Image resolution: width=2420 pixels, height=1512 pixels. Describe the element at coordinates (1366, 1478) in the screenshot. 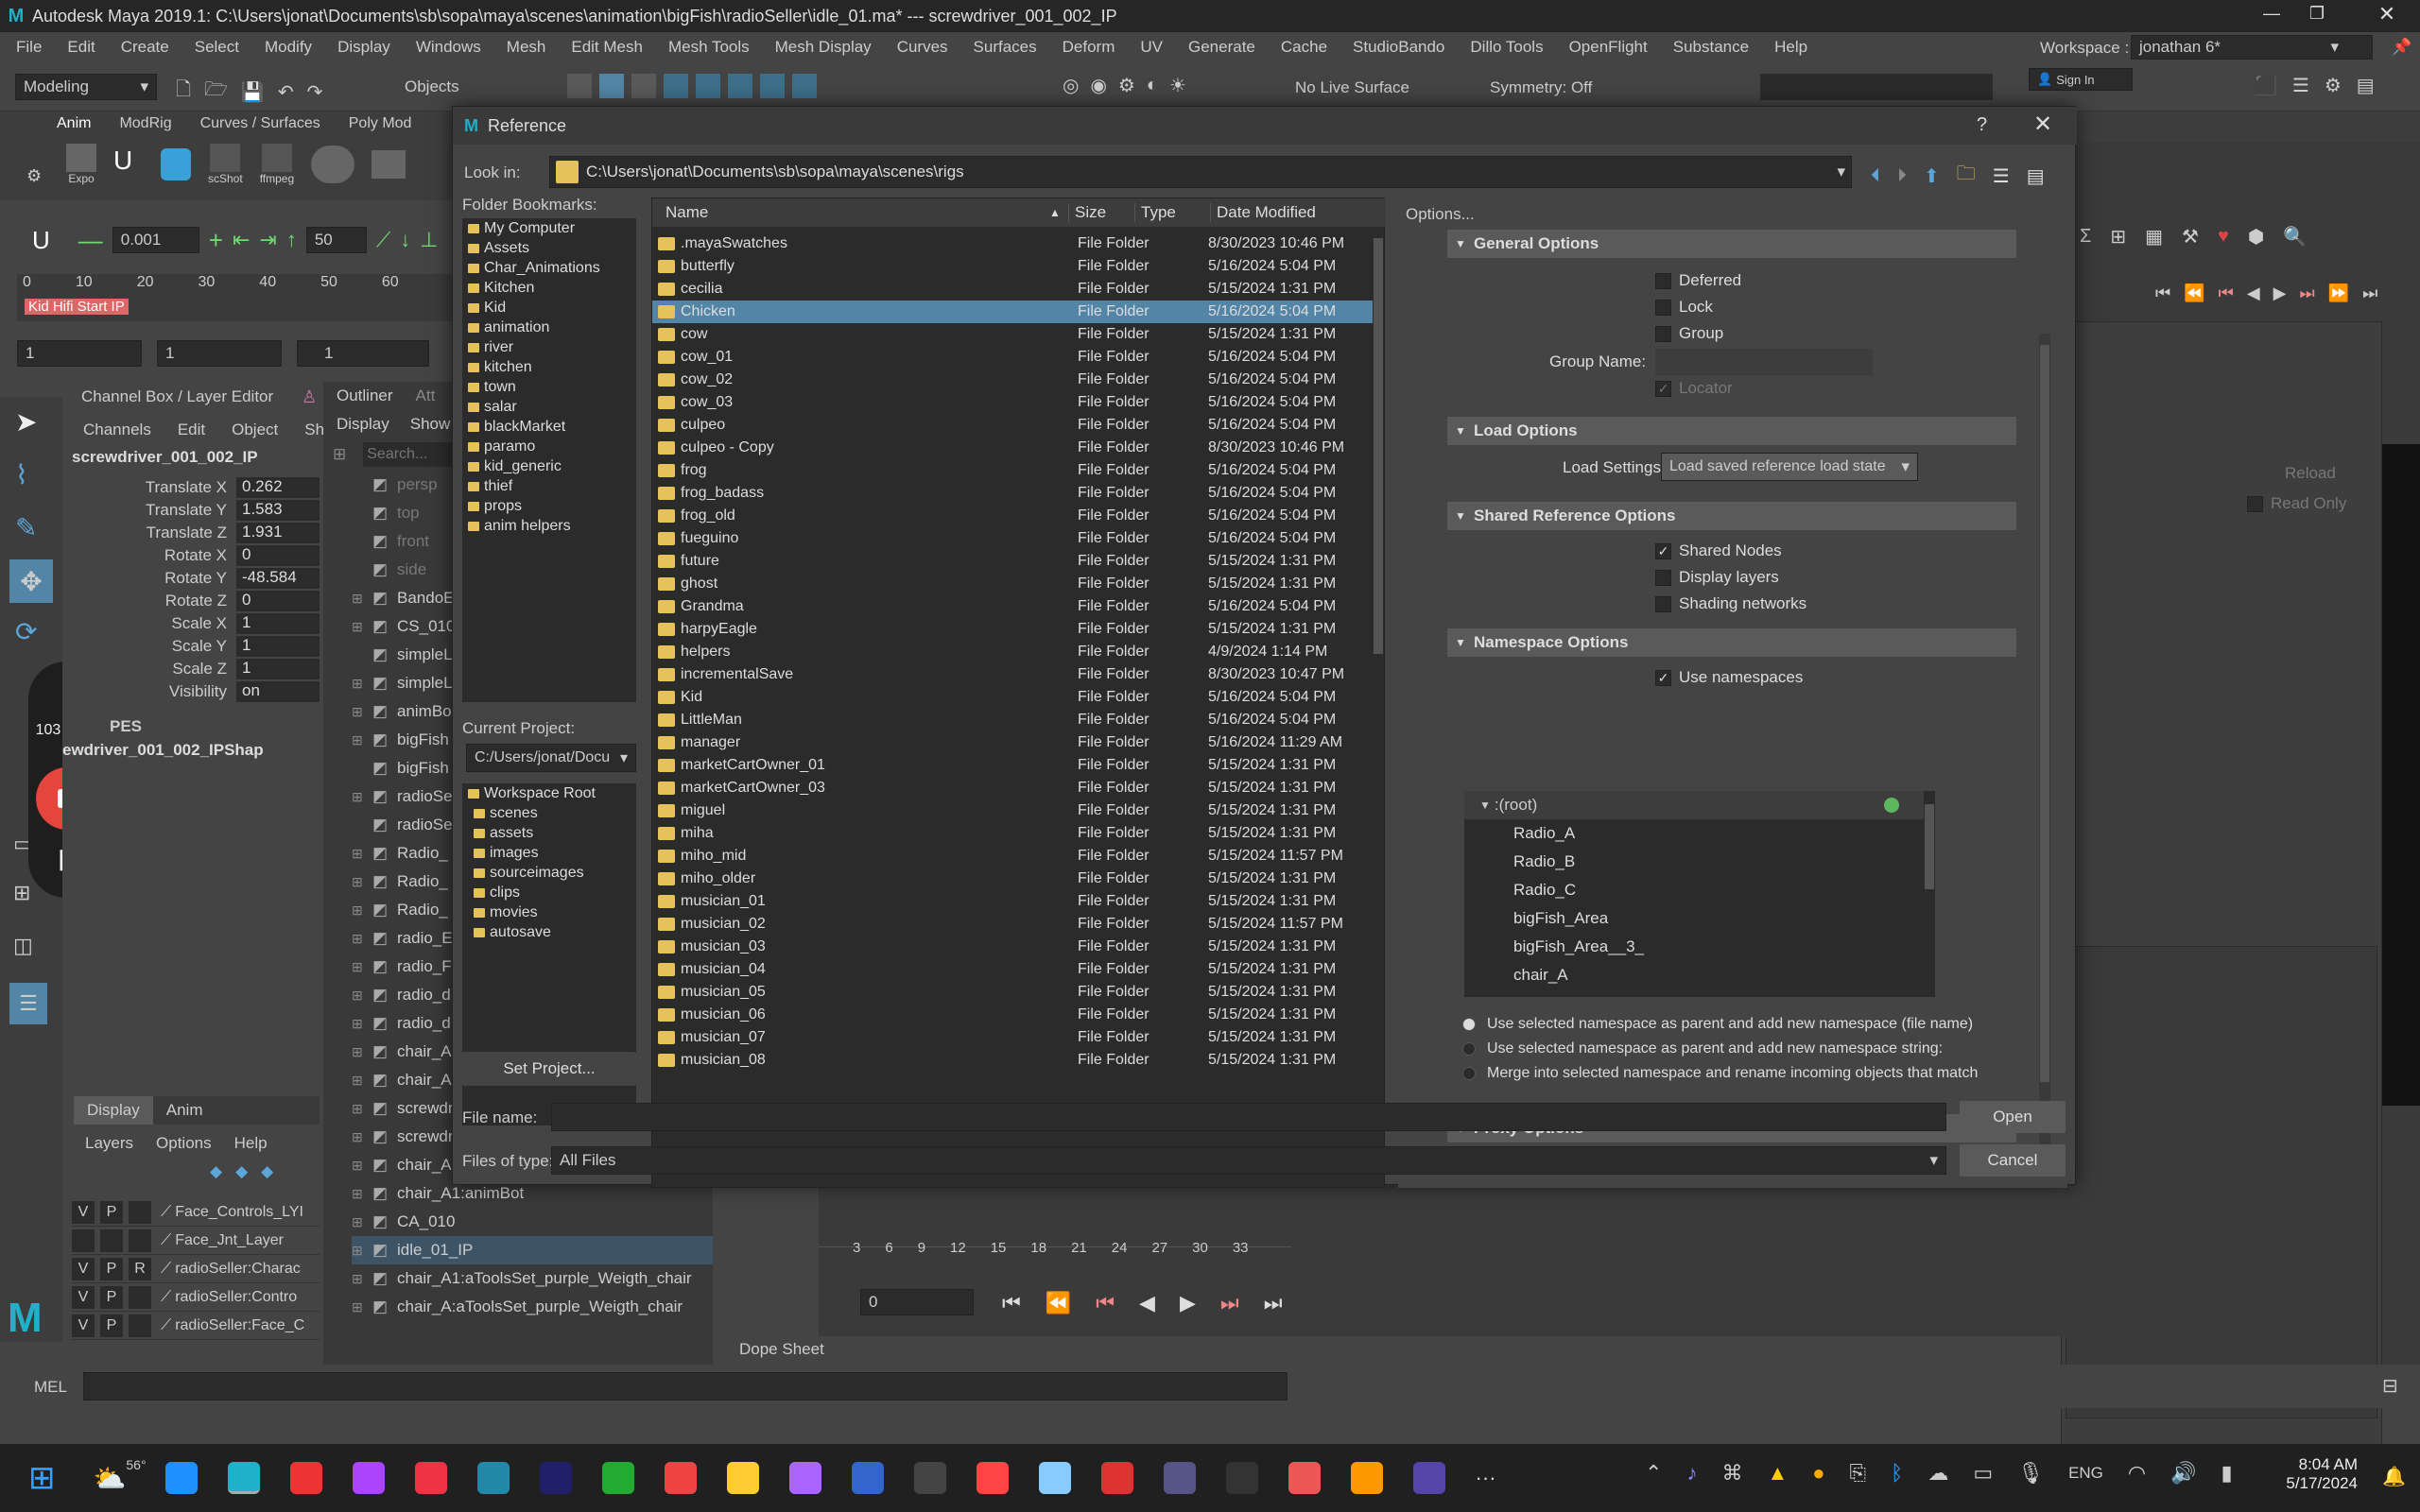

I see `search-app-icon` at that location.